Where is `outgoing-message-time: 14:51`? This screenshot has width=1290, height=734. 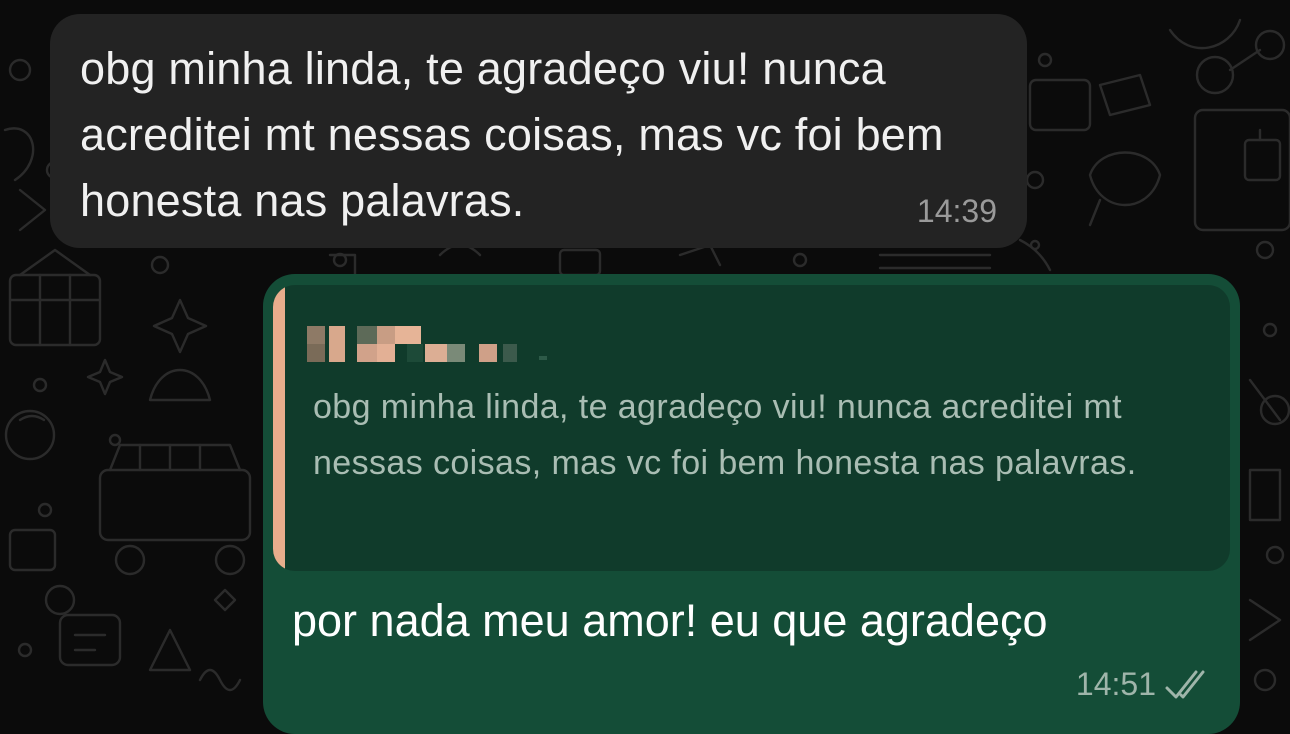
outgoing-message-time: 14:51 is located at coordinates (1115, 684).